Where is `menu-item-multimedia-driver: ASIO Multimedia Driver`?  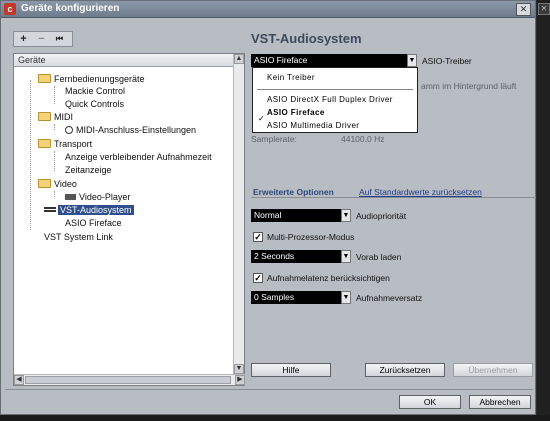
menu-item-multimedia-driver: ASIO Multimedia Driver is located at coordinates (313, 125).